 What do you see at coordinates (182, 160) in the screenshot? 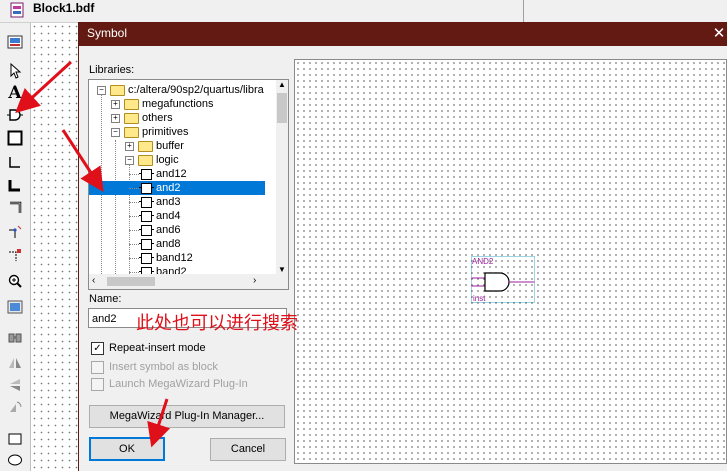
I see `tree-item-logic: − logic` at bounding box center [182, 160].